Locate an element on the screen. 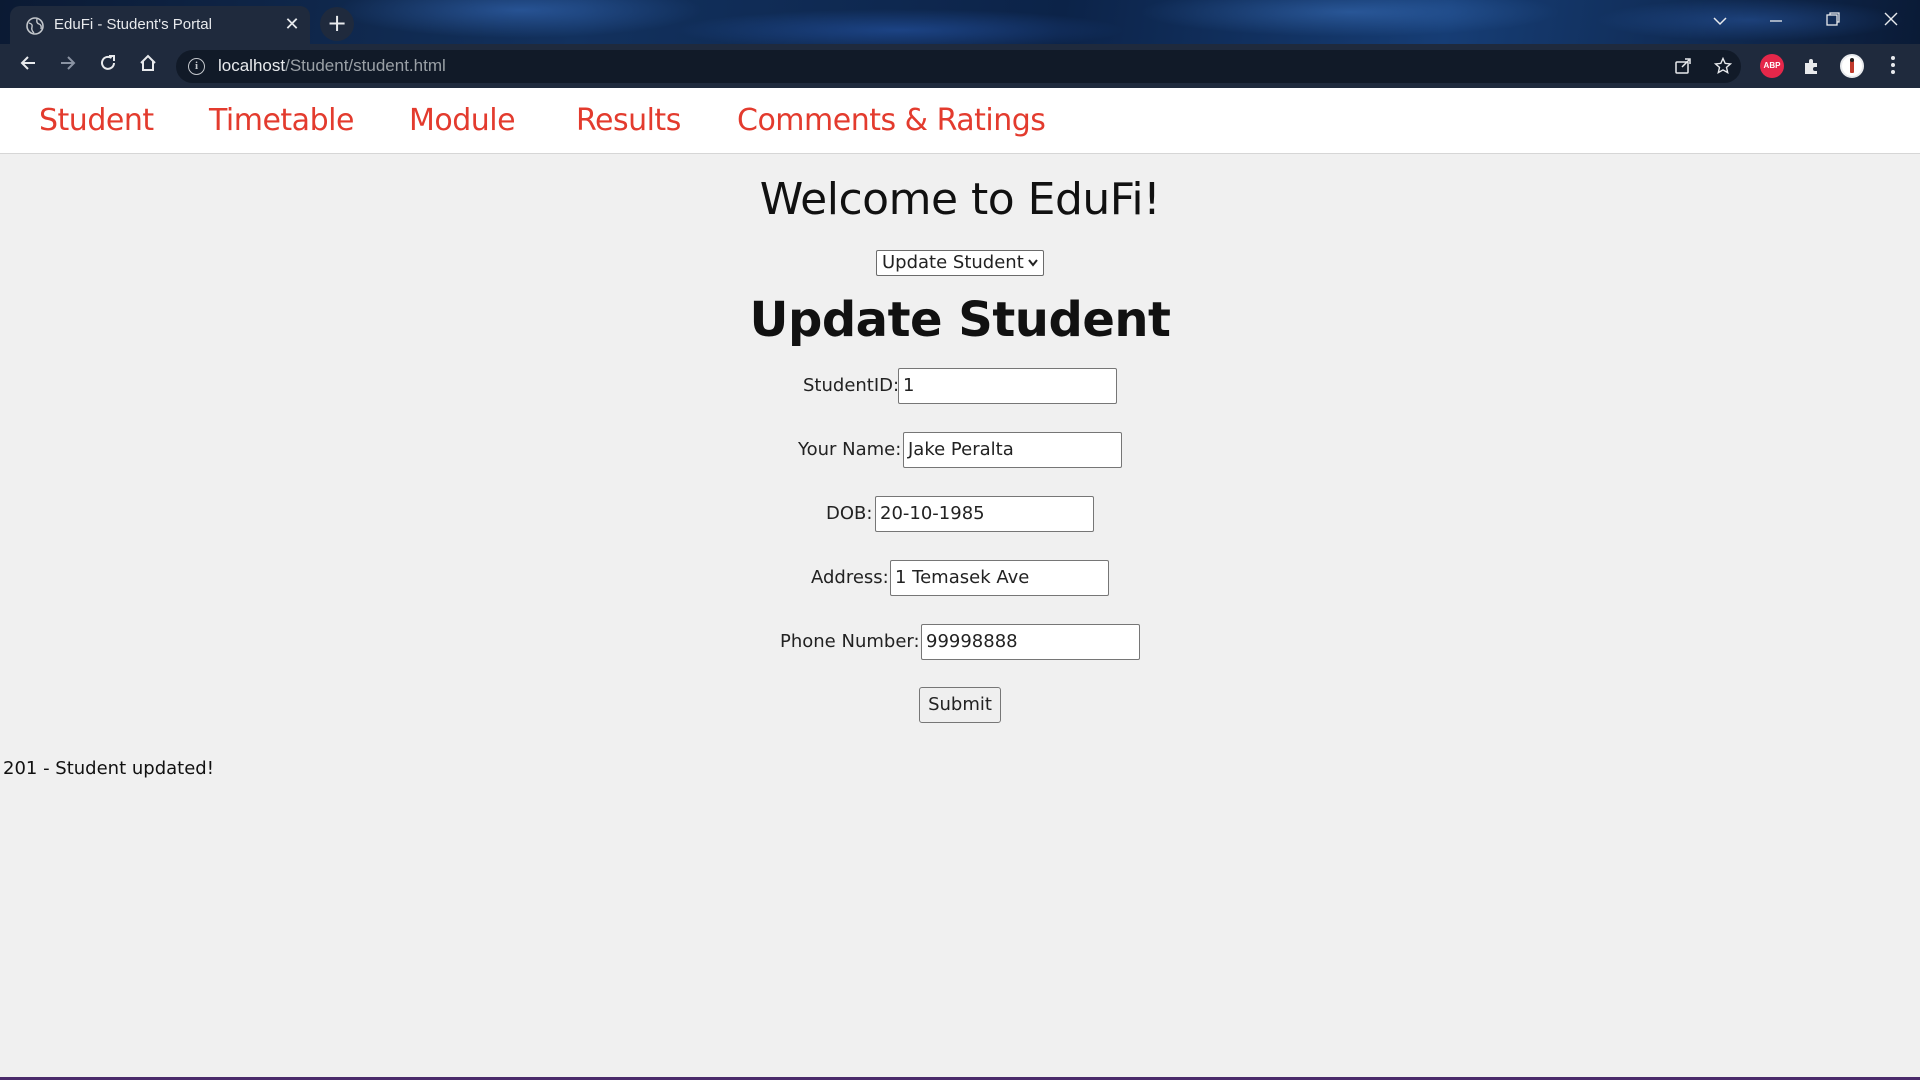 Image resolution: width=1920 pixels, height=1080 pixels. nav-link-module: Module is located at coordinates (462, 120).